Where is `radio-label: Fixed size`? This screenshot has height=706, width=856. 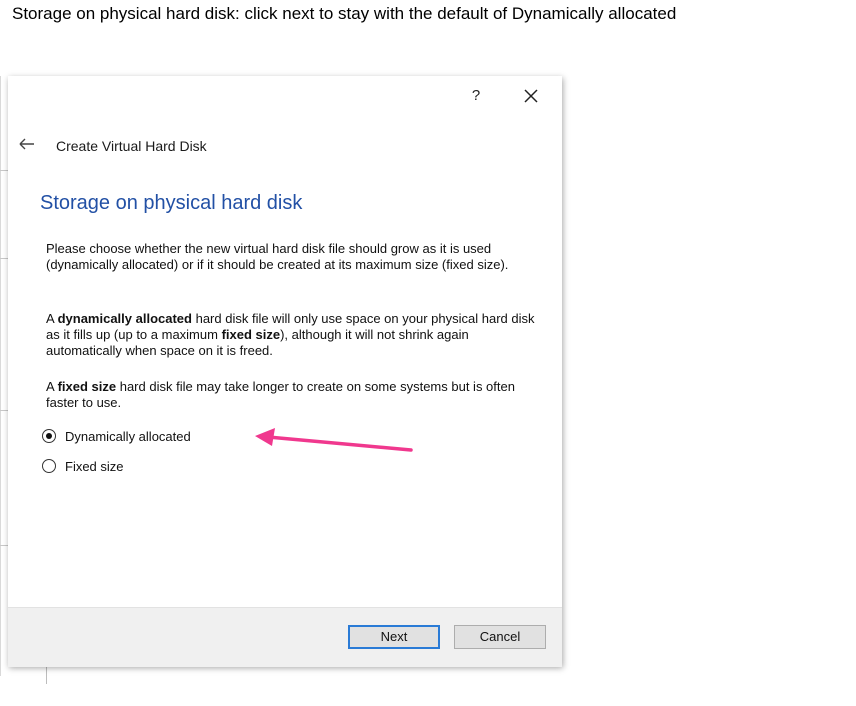
radio-label: Fixed size is located at coordinates (94, 466).